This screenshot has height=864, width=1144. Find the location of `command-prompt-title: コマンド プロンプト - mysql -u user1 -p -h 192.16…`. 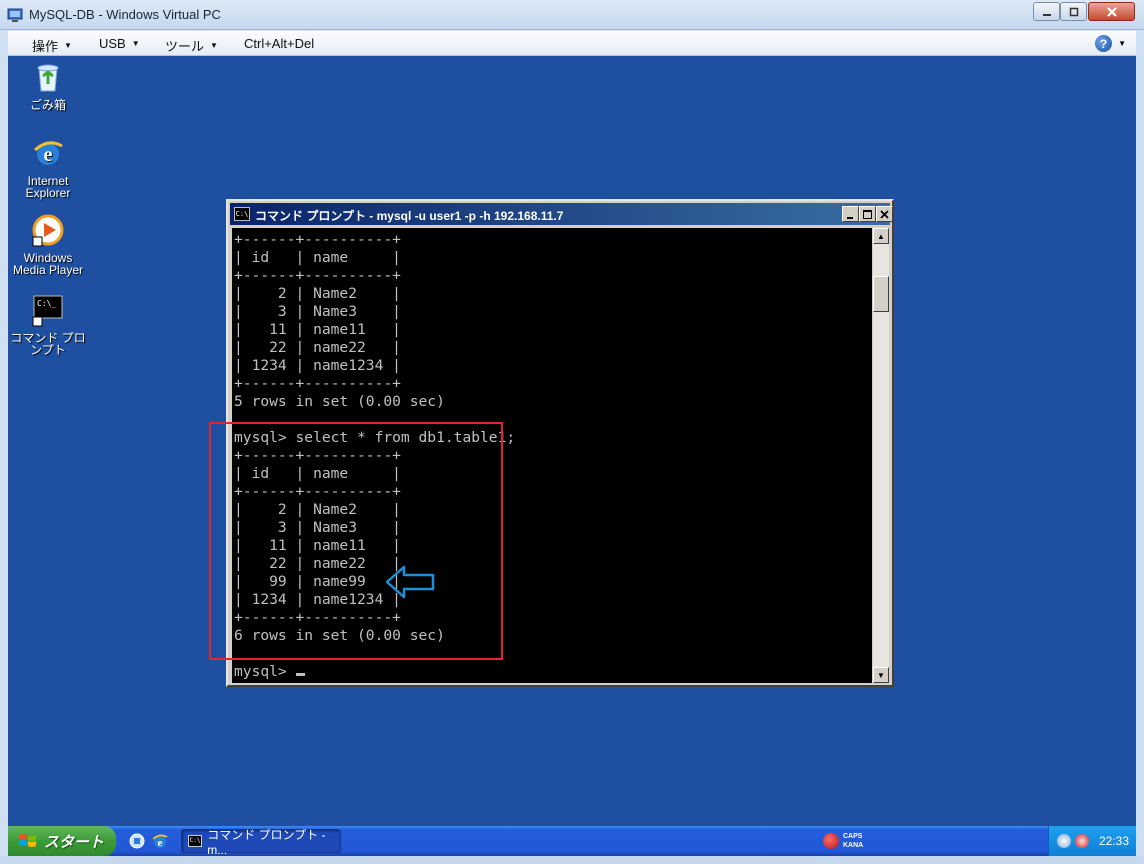

command-prompt-title: コマンド プロンプト - mysql -u user1 -p -h 192.16… is located at coordinates (409, 216).